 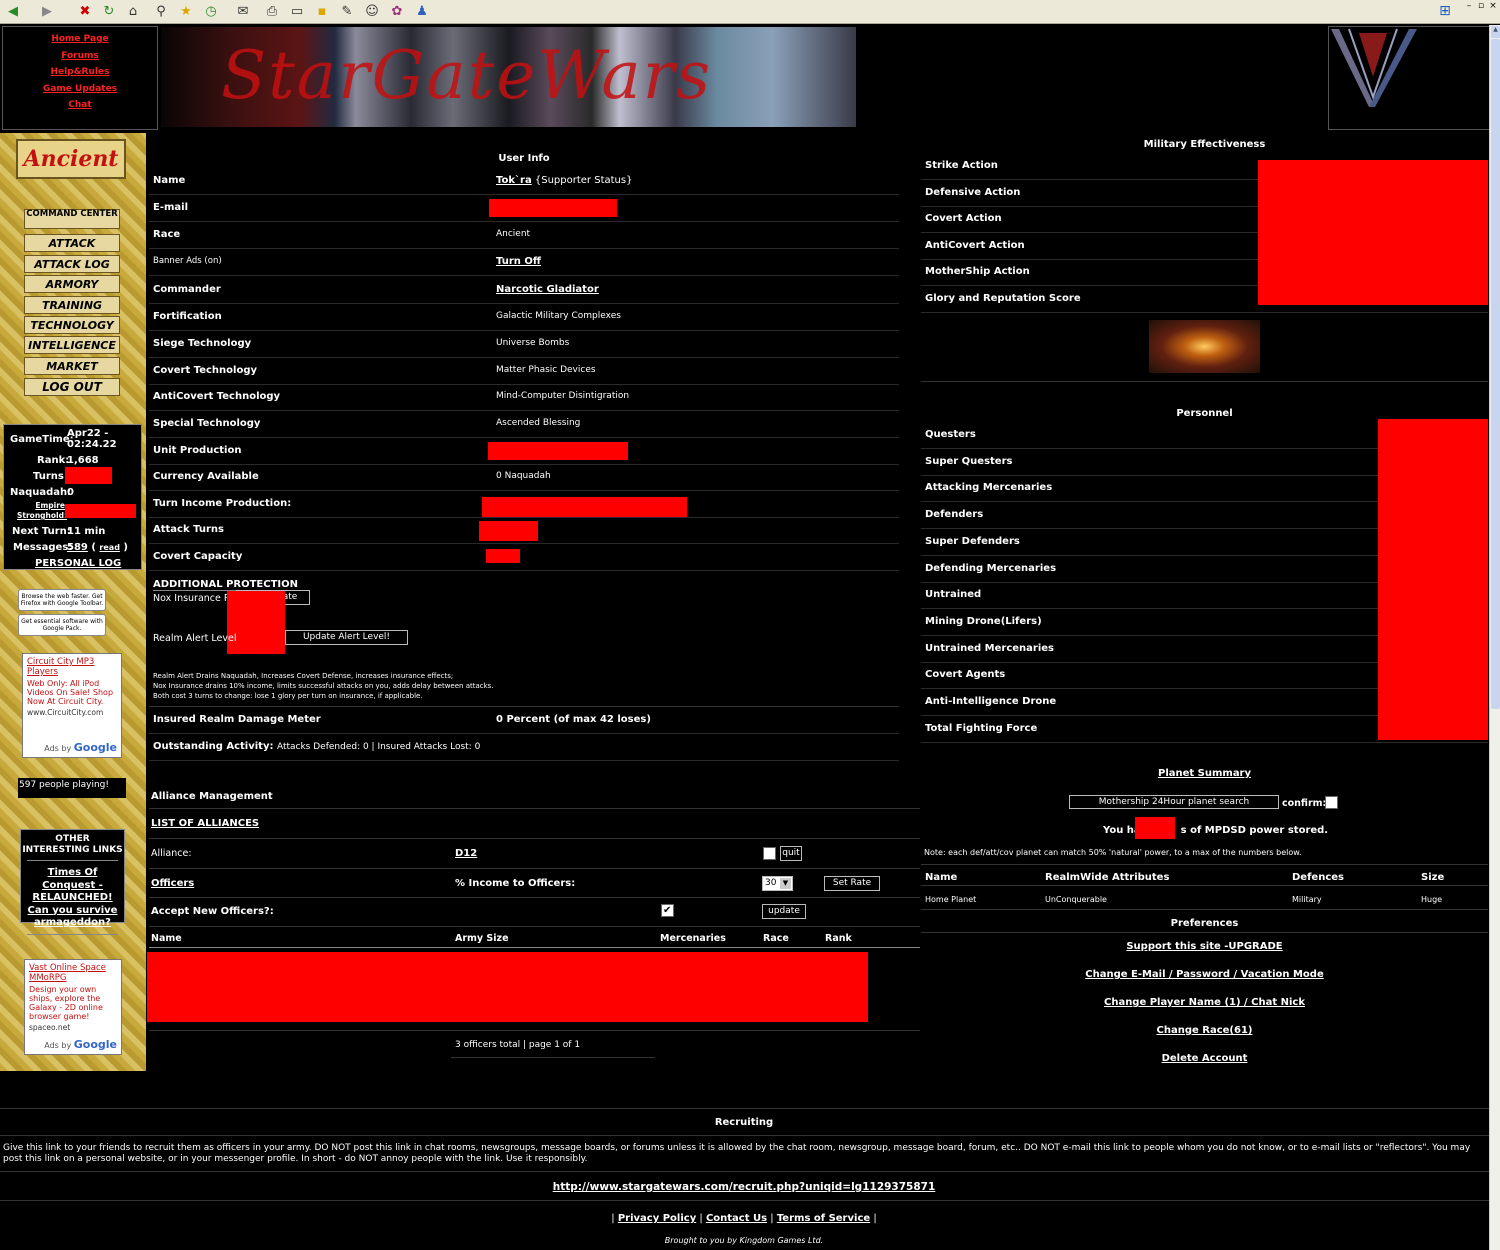 What do you see at coordinates (72, 886) in the screenshot?
I see `times-of-conquest-link: Times Of Conquest - RELAUNCHED!` at bounding box center [72, 886].